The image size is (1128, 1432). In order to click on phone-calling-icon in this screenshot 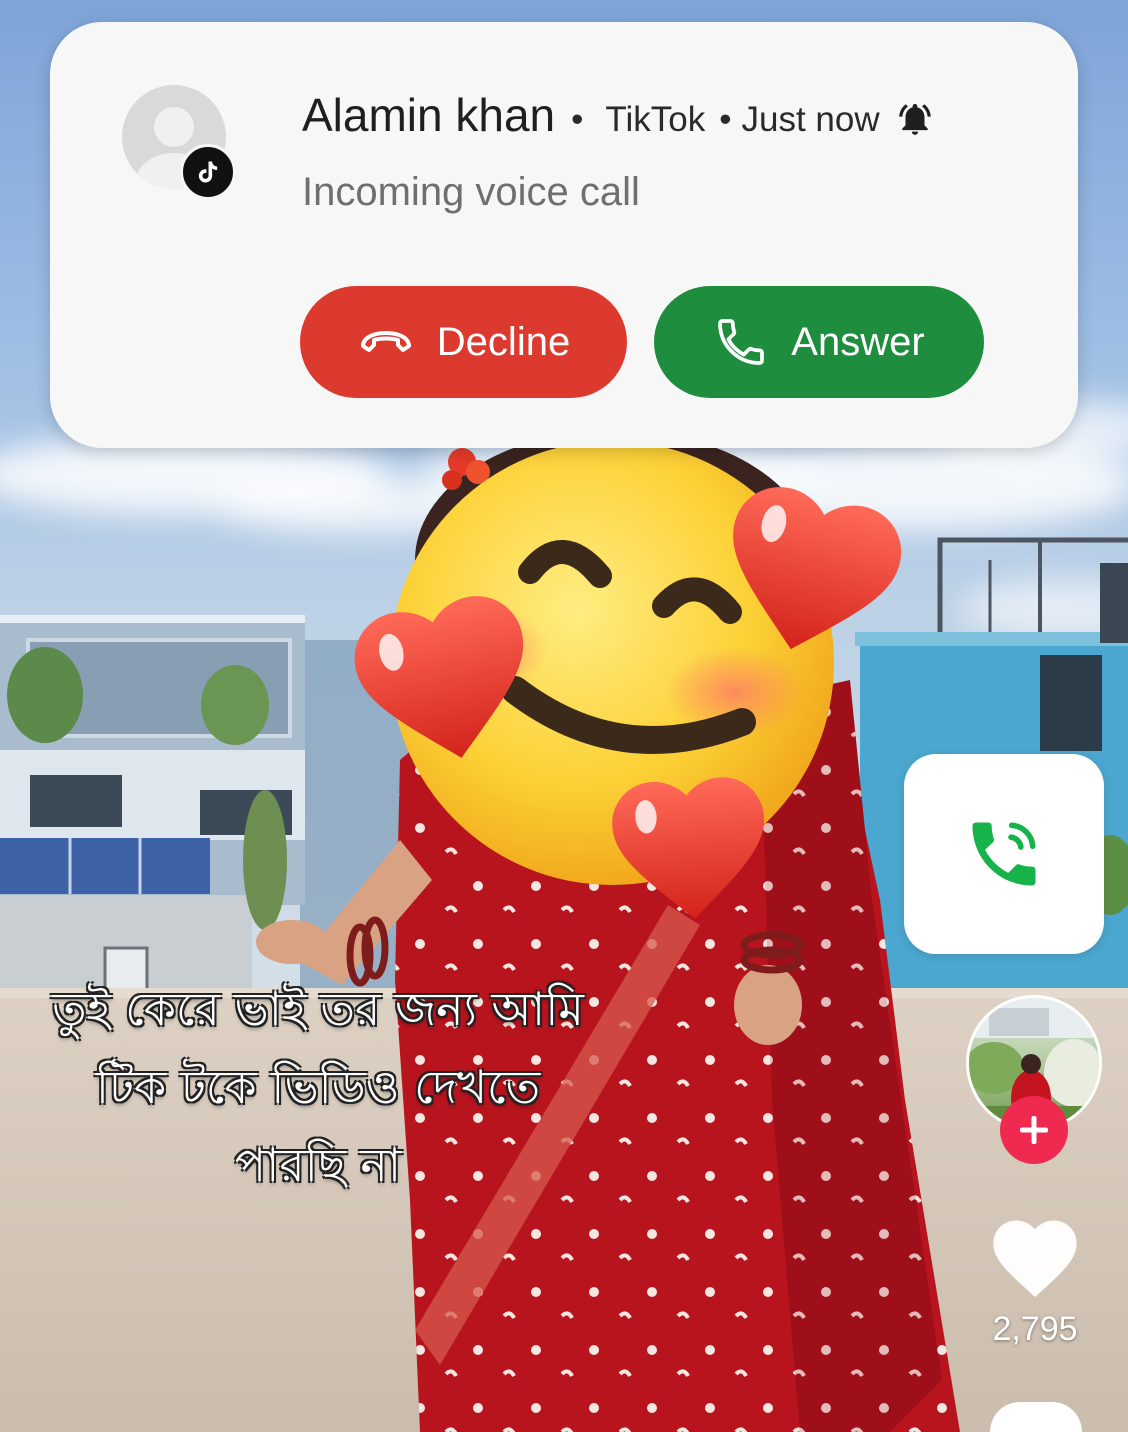, I will do `click(1004, 854)`.